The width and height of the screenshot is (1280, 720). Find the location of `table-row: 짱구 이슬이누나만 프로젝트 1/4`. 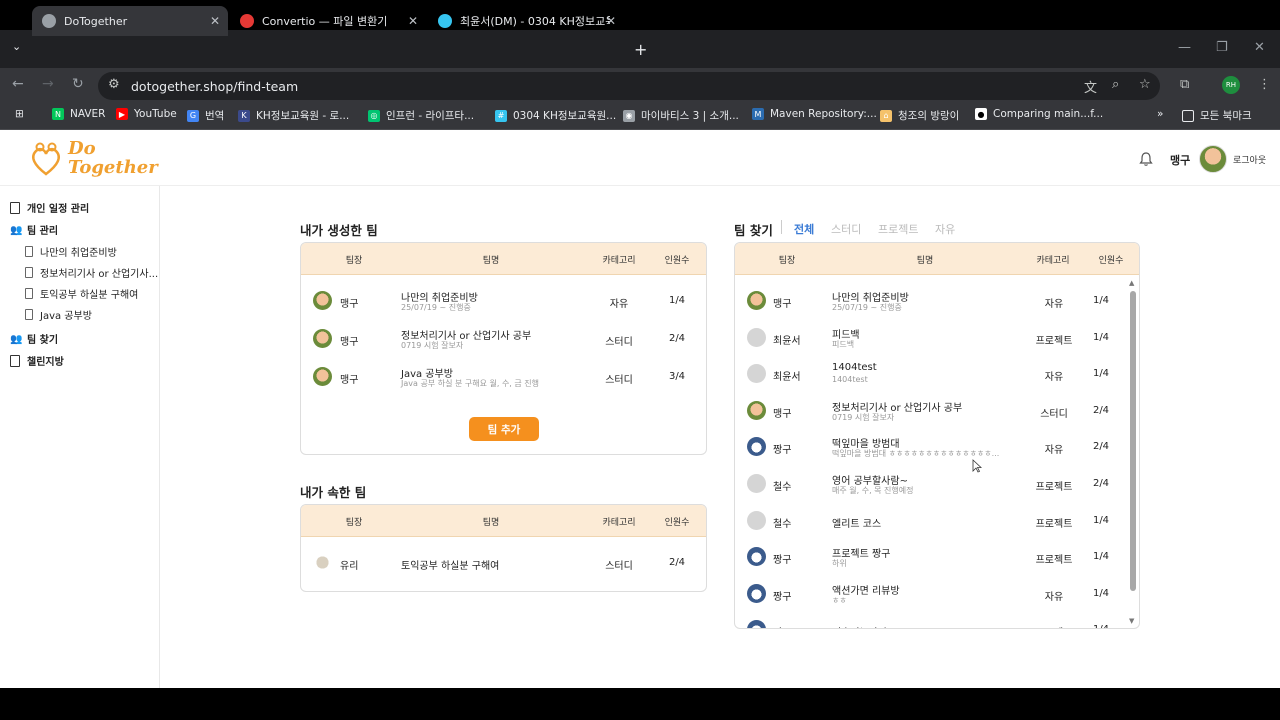

table-row: 짱구 이슬이누나만 프로젝트 1/4 is located at coordinates (937, 620).